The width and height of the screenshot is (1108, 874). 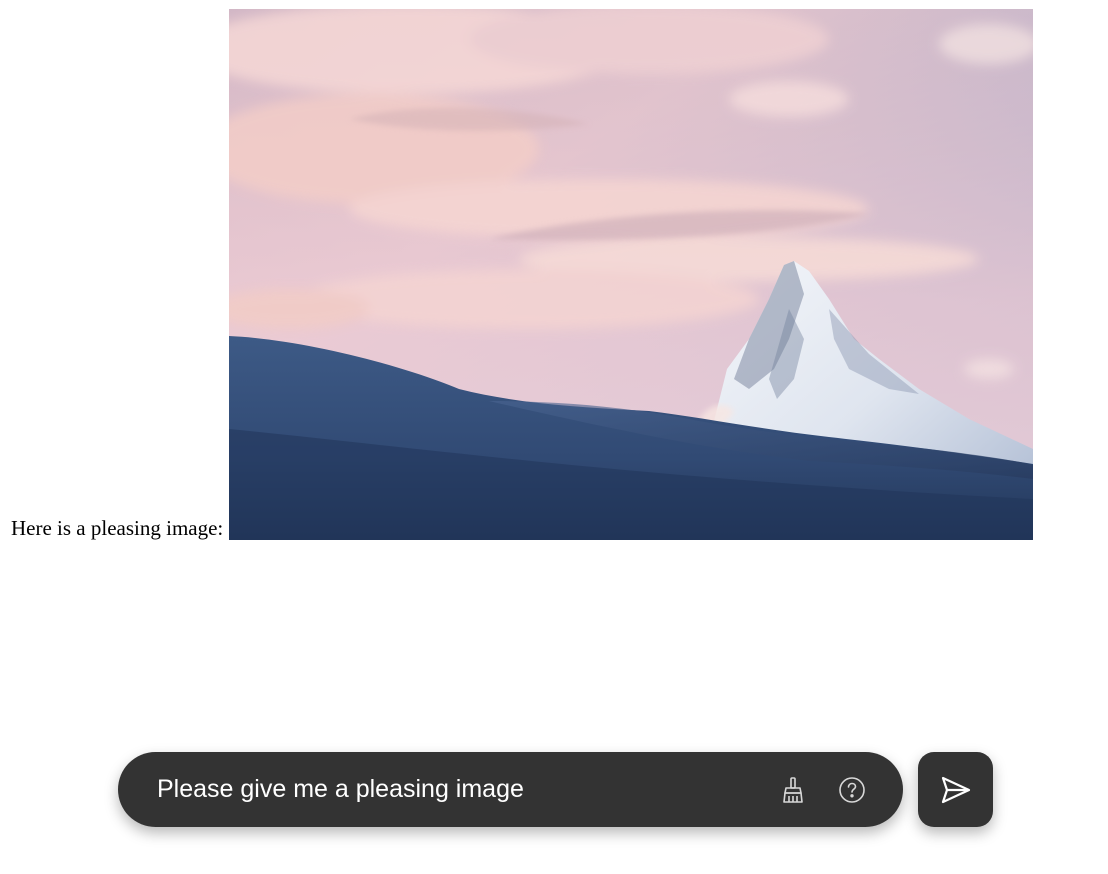 I want to click on send-button, so click(x=955, y=789).